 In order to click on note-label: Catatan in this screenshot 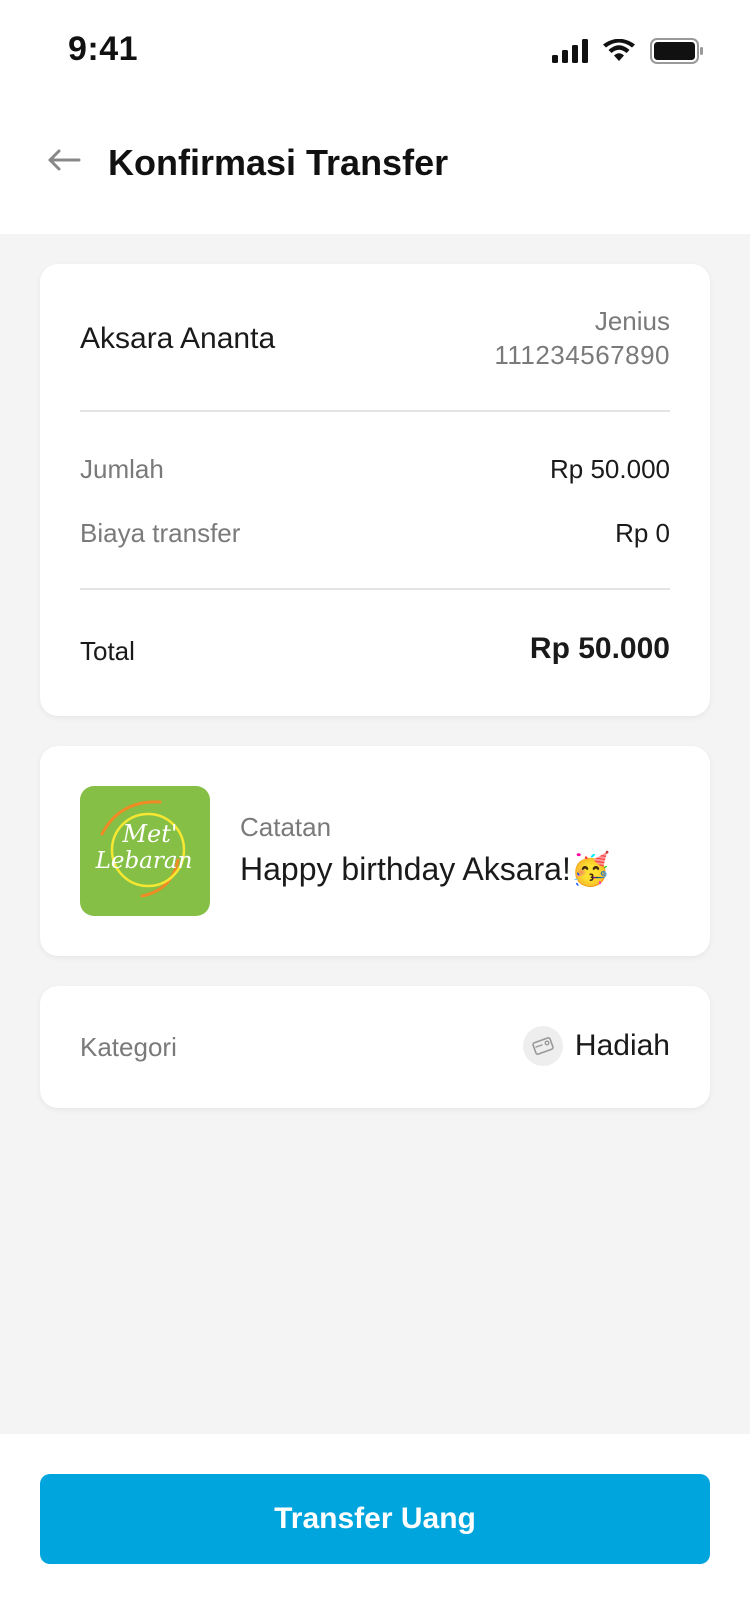, I will do `click(286, 827)`.